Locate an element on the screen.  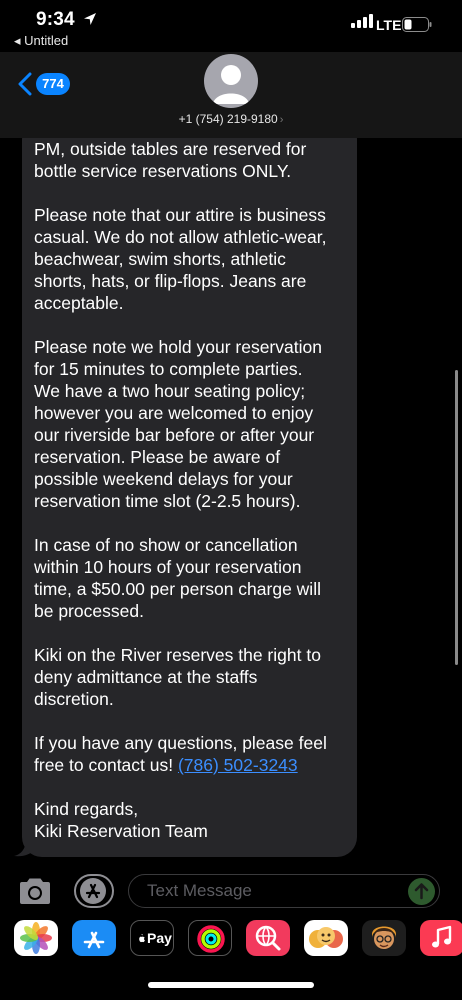
message-input-field is located at coordinates (284, 891).